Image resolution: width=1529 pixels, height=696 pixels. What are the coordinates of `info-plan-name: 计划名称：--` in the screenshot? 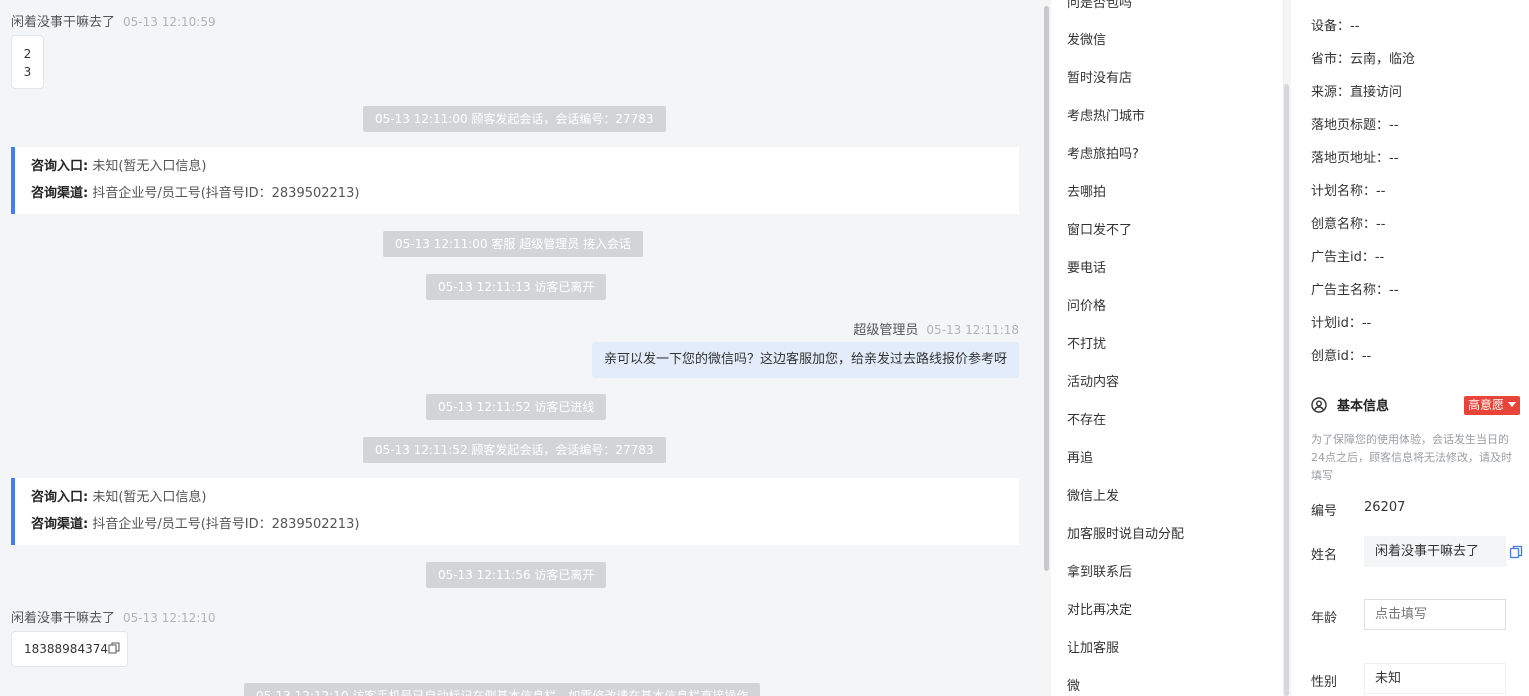 It's located at (1348, 191).